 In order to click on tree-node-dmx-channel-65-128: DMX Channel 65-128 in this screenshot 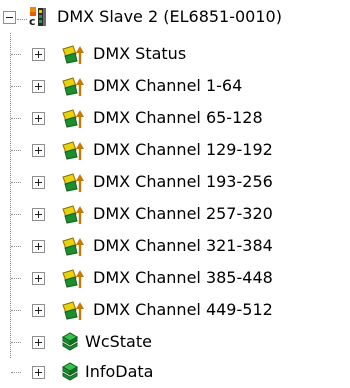, I will do `click(137, 118)`.